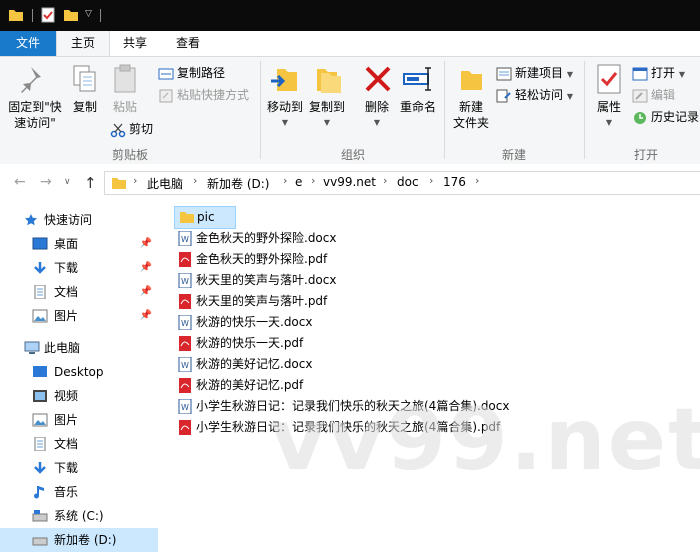 This screenshot has height=552, width=700. What do you see at coordinates (79, 372) in the screenshot?
I see `nav-desktop: Desktop` at bounding box center [79, 372].